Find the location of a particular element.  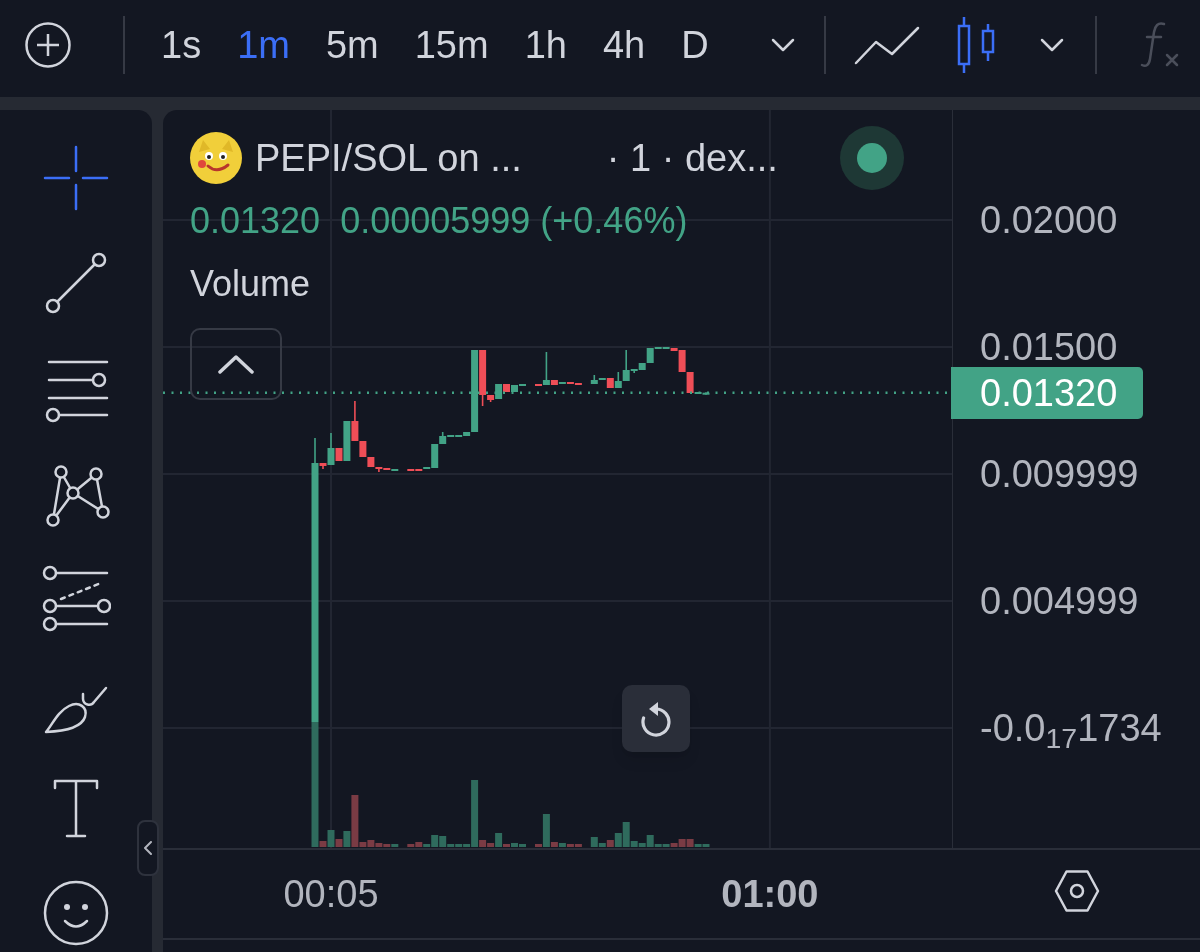

coin-logo-icon is located at coordinates (216, 158).